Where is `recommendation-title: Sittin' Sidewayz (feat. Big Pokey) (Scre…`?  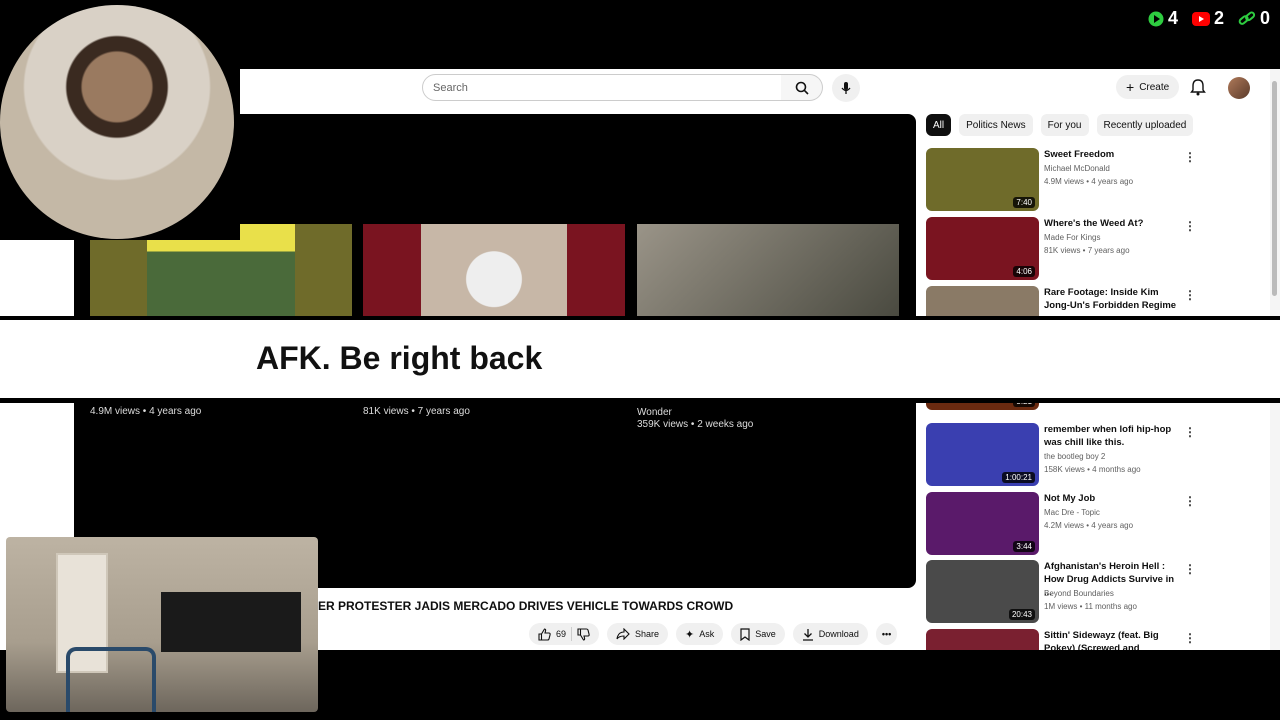
recommendation-title: Sittin' Sidewayz (feat. Big Pokey) (Scre… is located at coordinates (1101, 640).